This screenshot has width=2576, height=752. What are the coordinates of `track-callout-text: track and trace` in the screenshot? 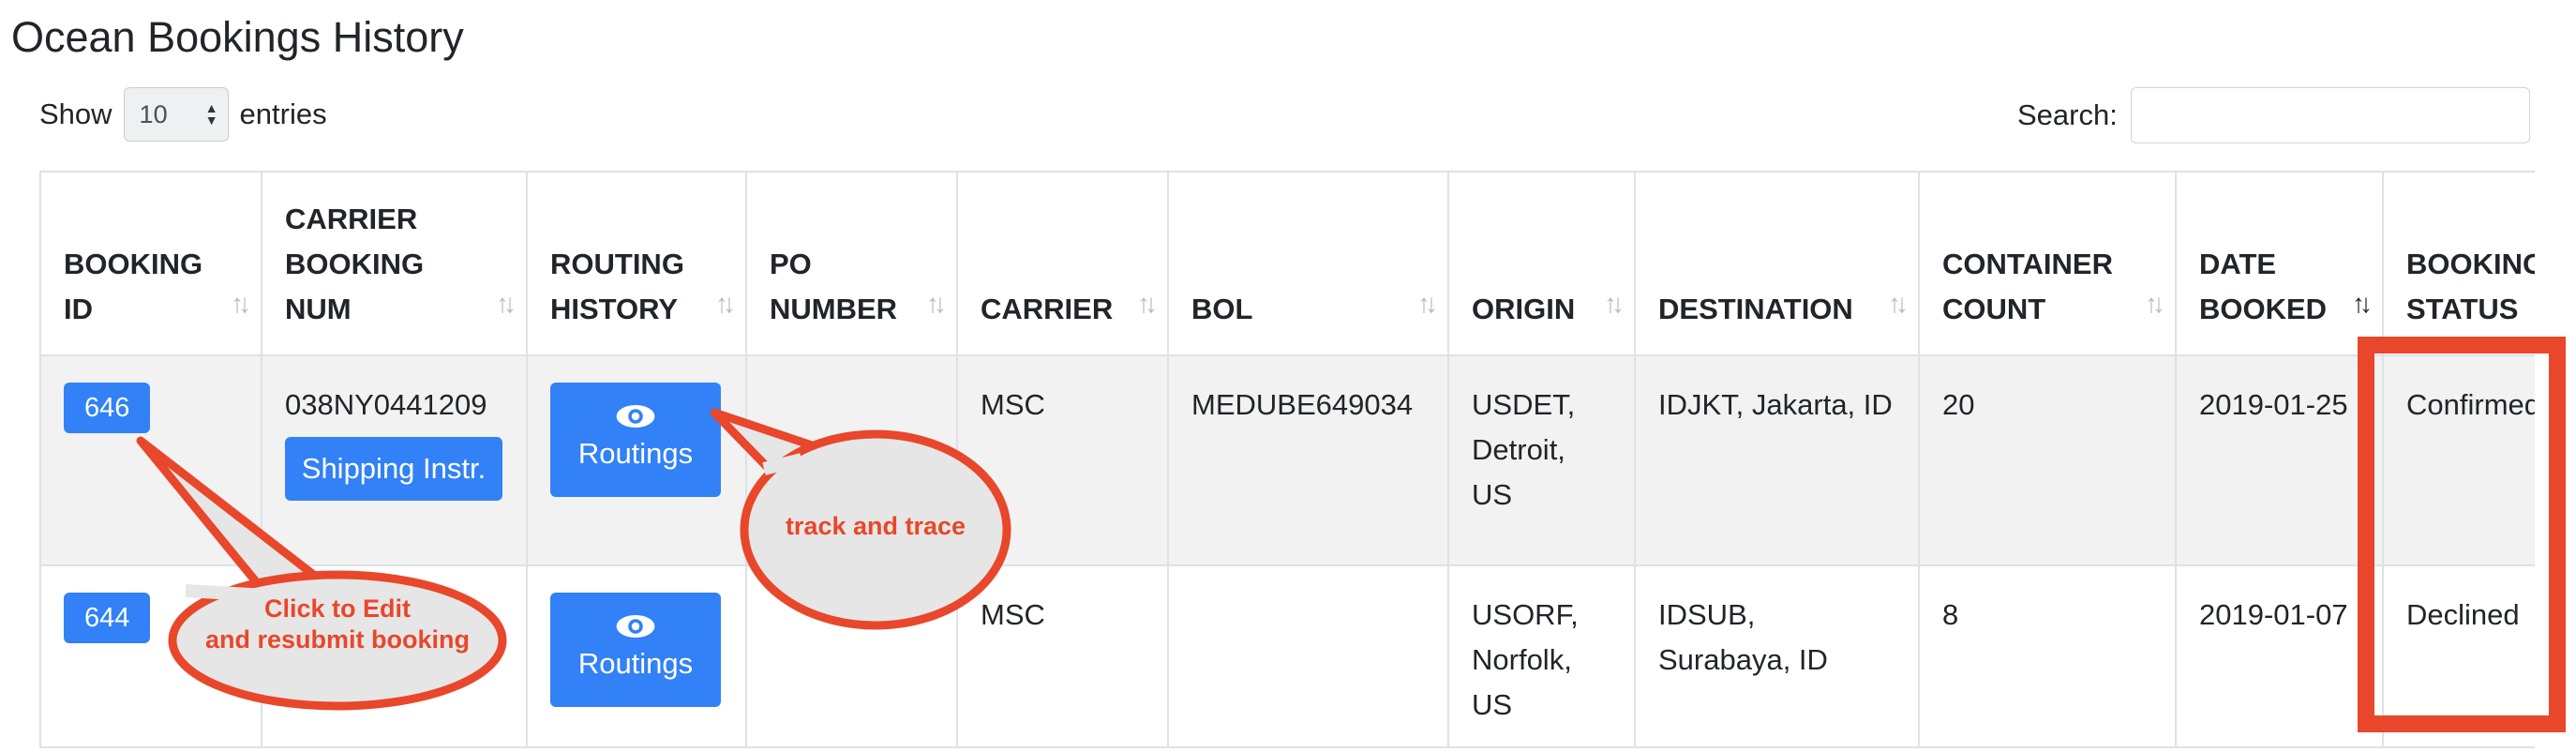 It's located at (876, 526).